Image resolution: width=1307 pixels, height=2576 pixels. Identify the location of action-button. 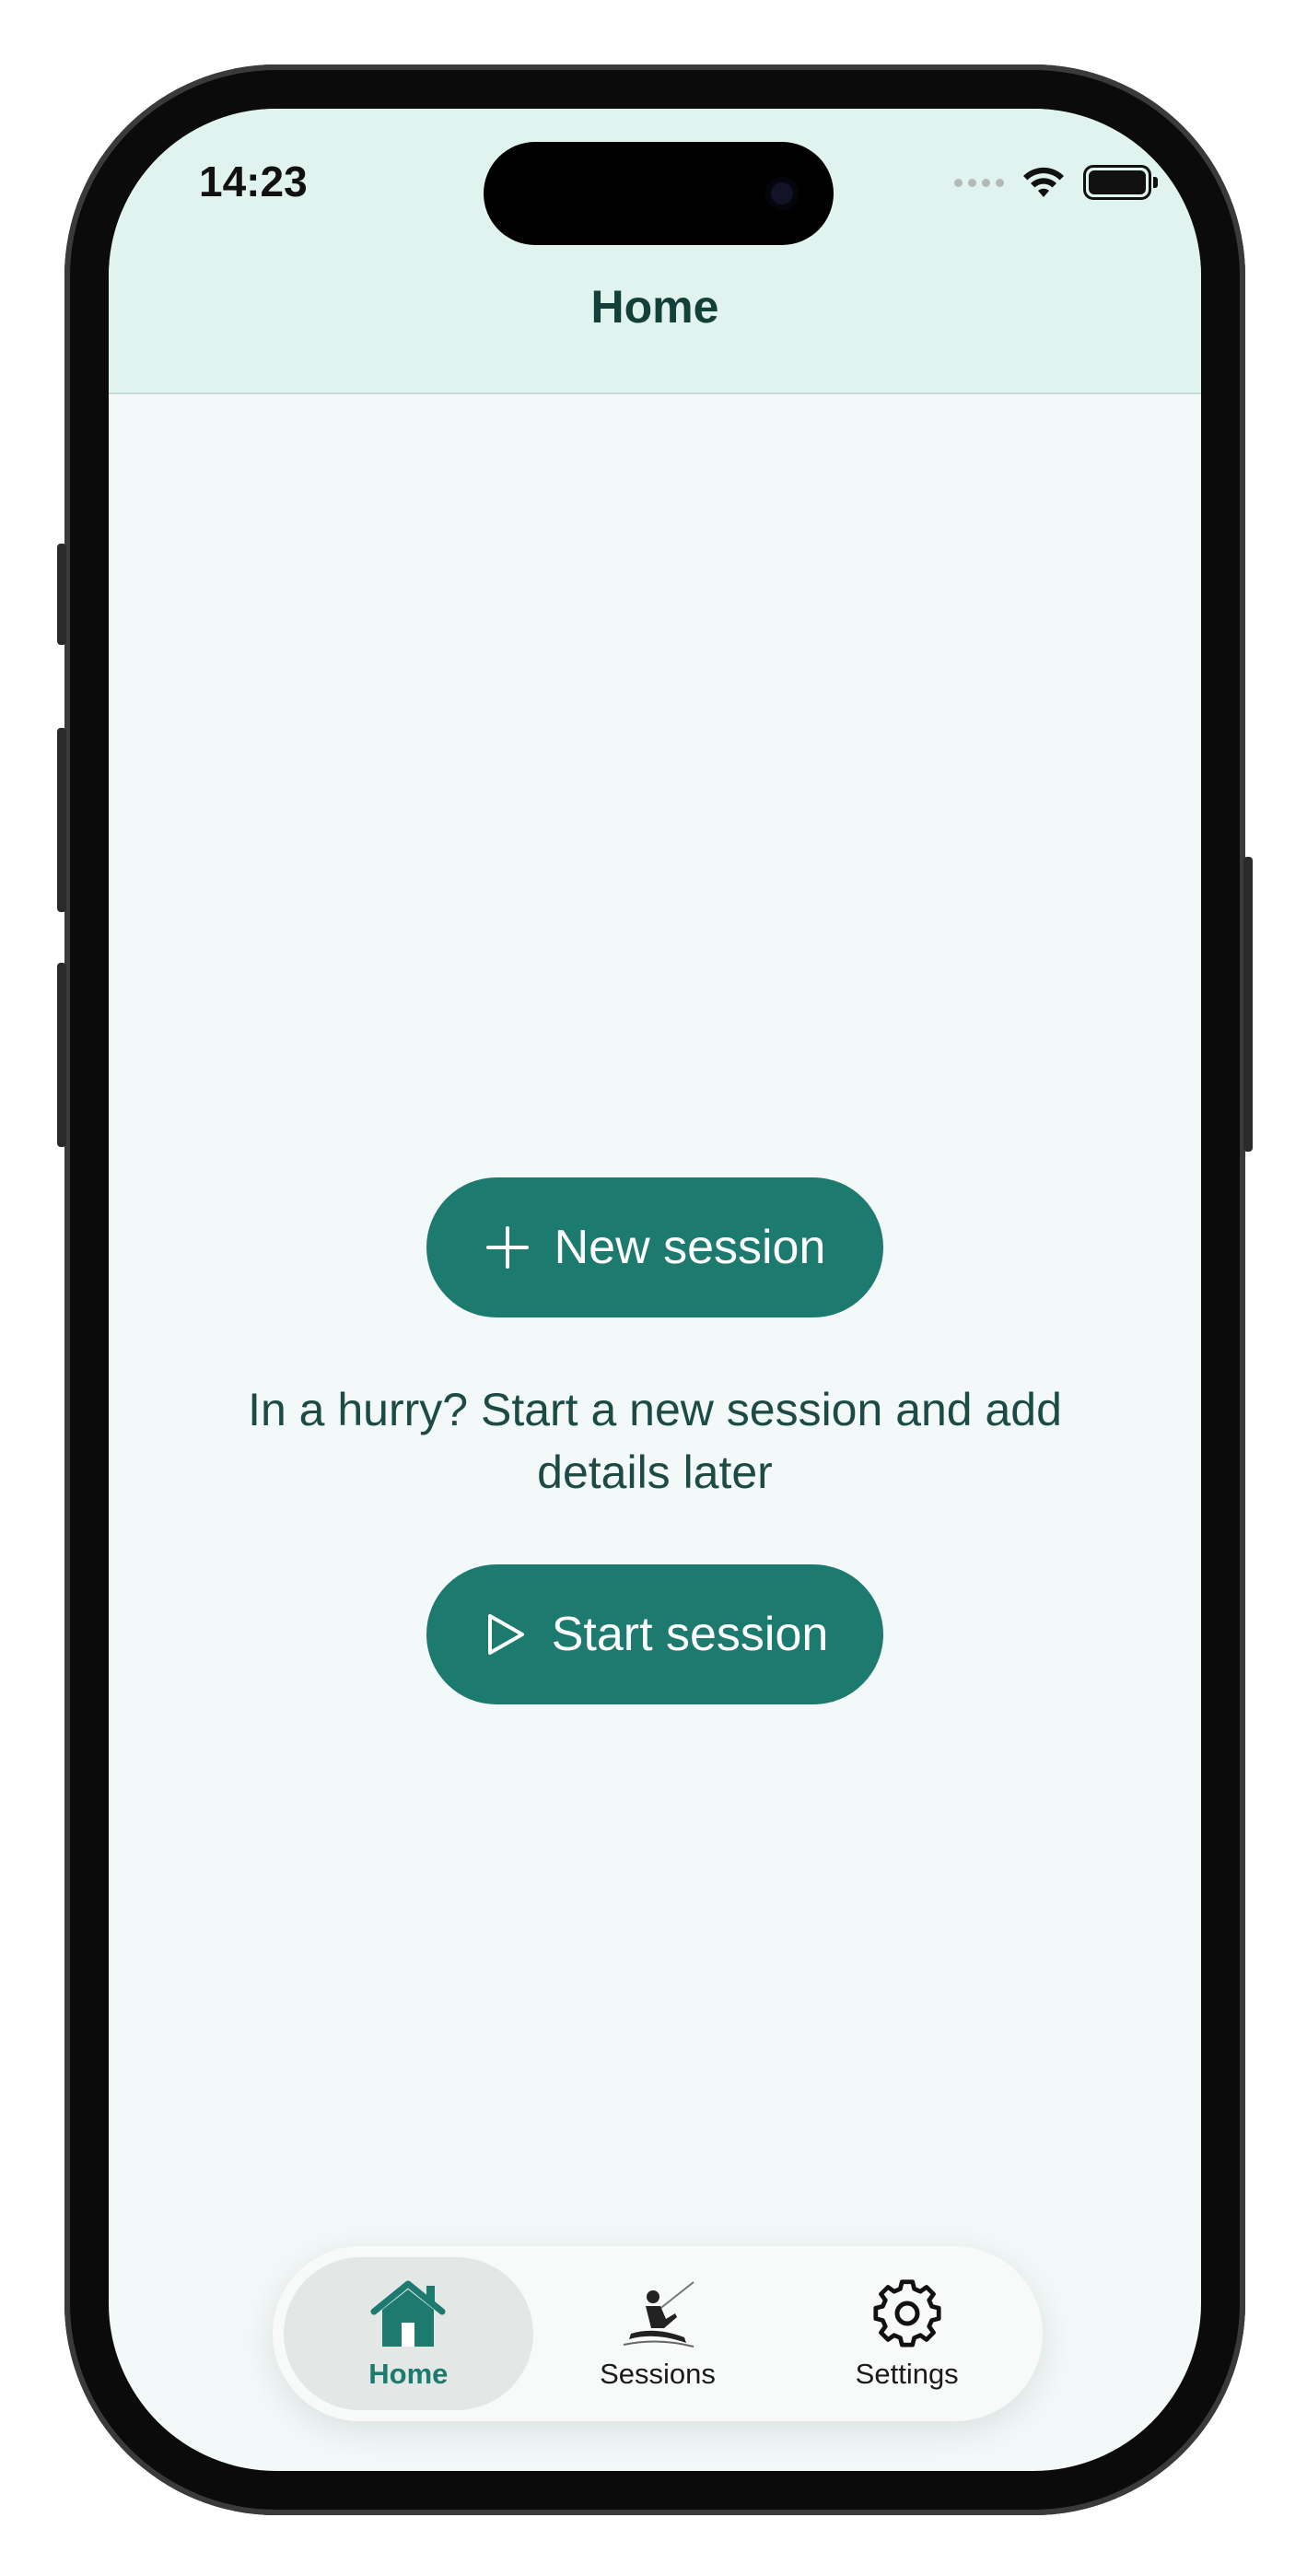
(61, 594).